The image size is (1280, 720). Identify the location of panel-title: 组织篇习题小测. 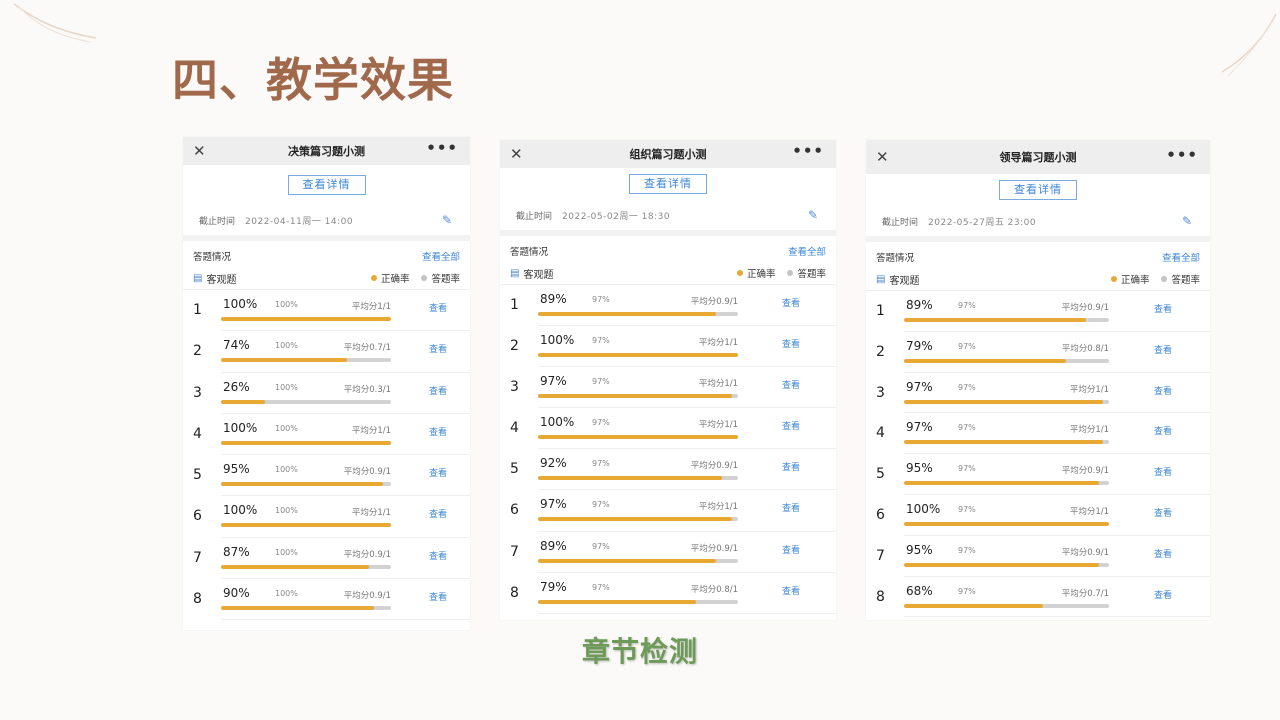
(668, 154).